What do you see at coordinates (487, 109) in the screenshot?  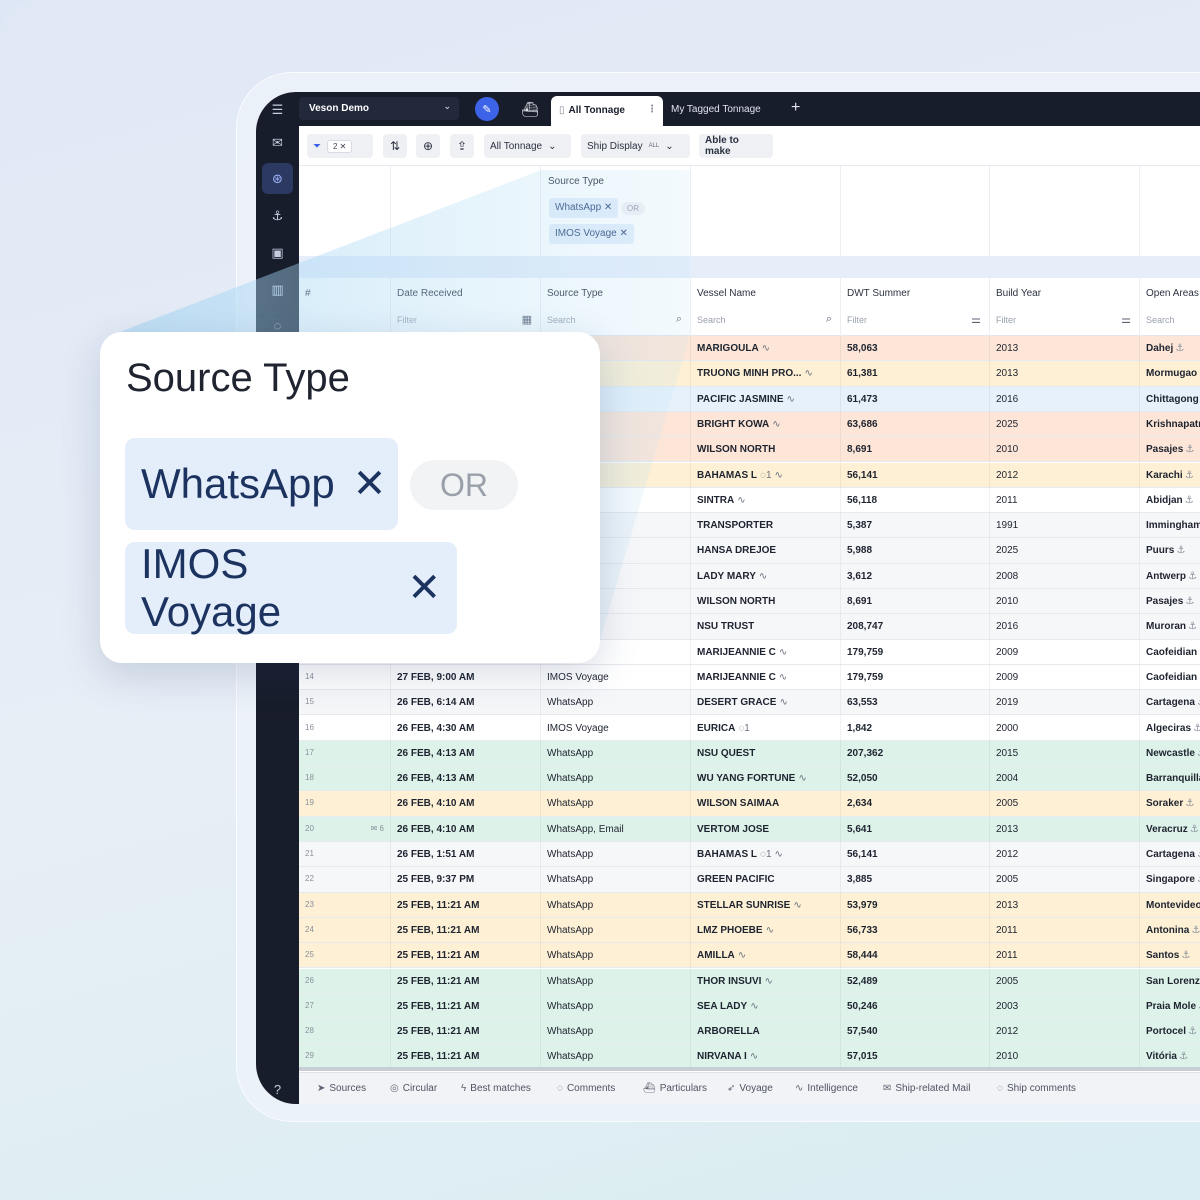 I see `edit-icon: ✎` at bounding box center [487, 109].